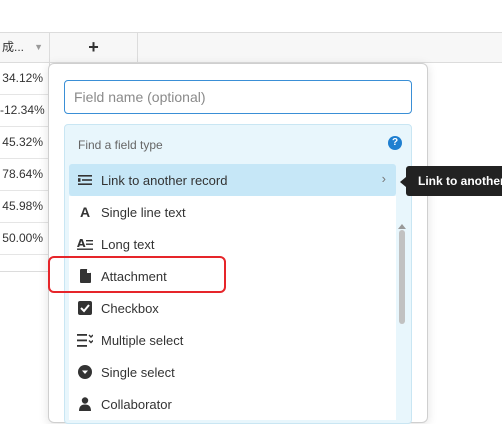 Image resolution: width=502 pixels, height=424 pixels. Describe the element at coordinates (25, 239) in the screenshot. I see `table-cell: 50.00%` at that location.